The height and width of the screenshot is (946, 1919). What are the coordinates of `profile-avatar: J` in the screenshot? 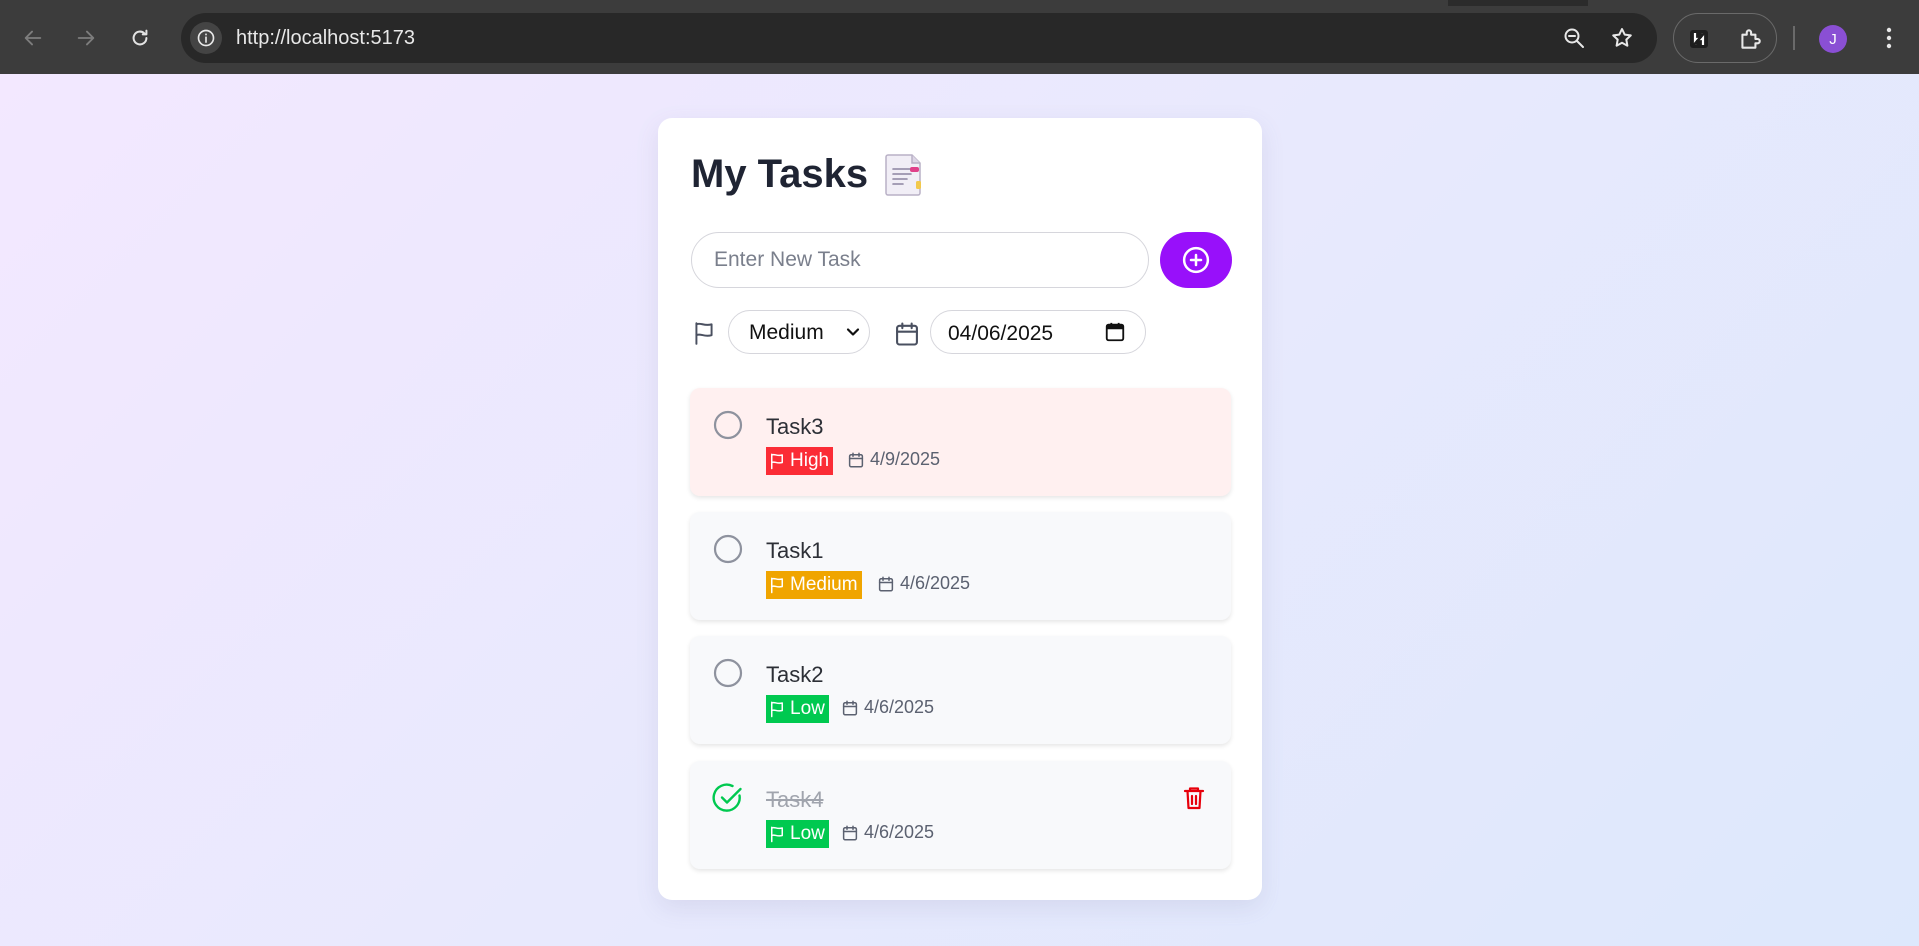 It's located at (1833, 39).